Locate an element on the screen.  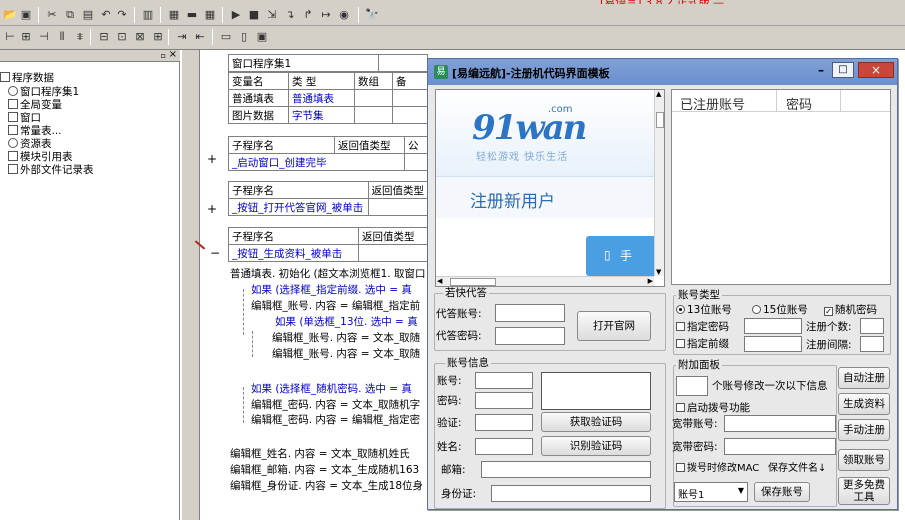
random-password-checkbox: ✓ 随机密码 is located at coordinates (850, 310).